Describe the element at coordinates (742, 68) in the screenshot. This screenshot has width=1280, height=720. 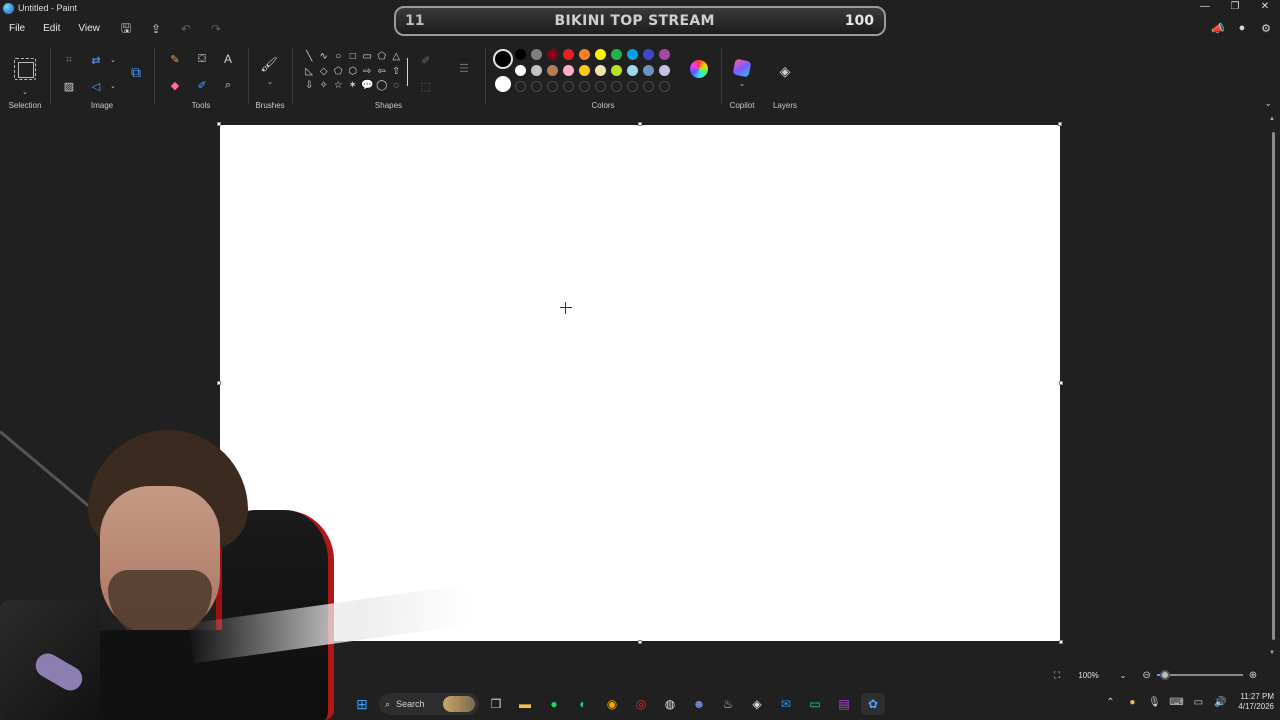
I see `copilot-icon` at that location.